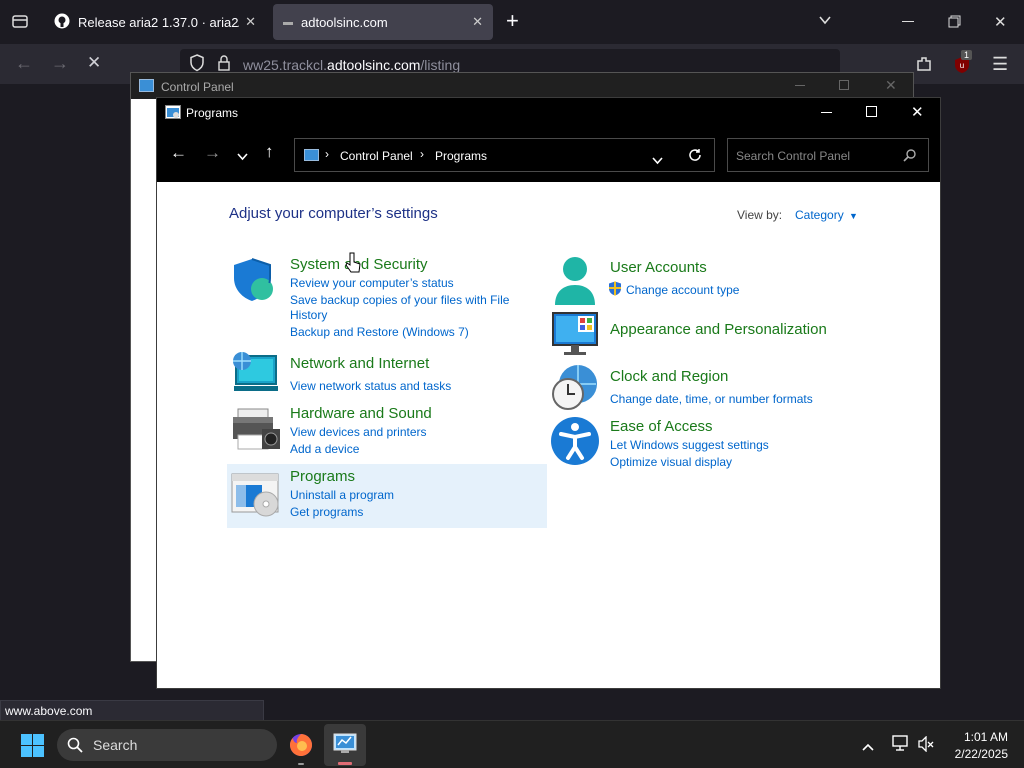 This screenshot has height=768, width=1024. Describe the element at coordinates (20, 21) in the screenshot. I see `tab-list-icon` at that location.